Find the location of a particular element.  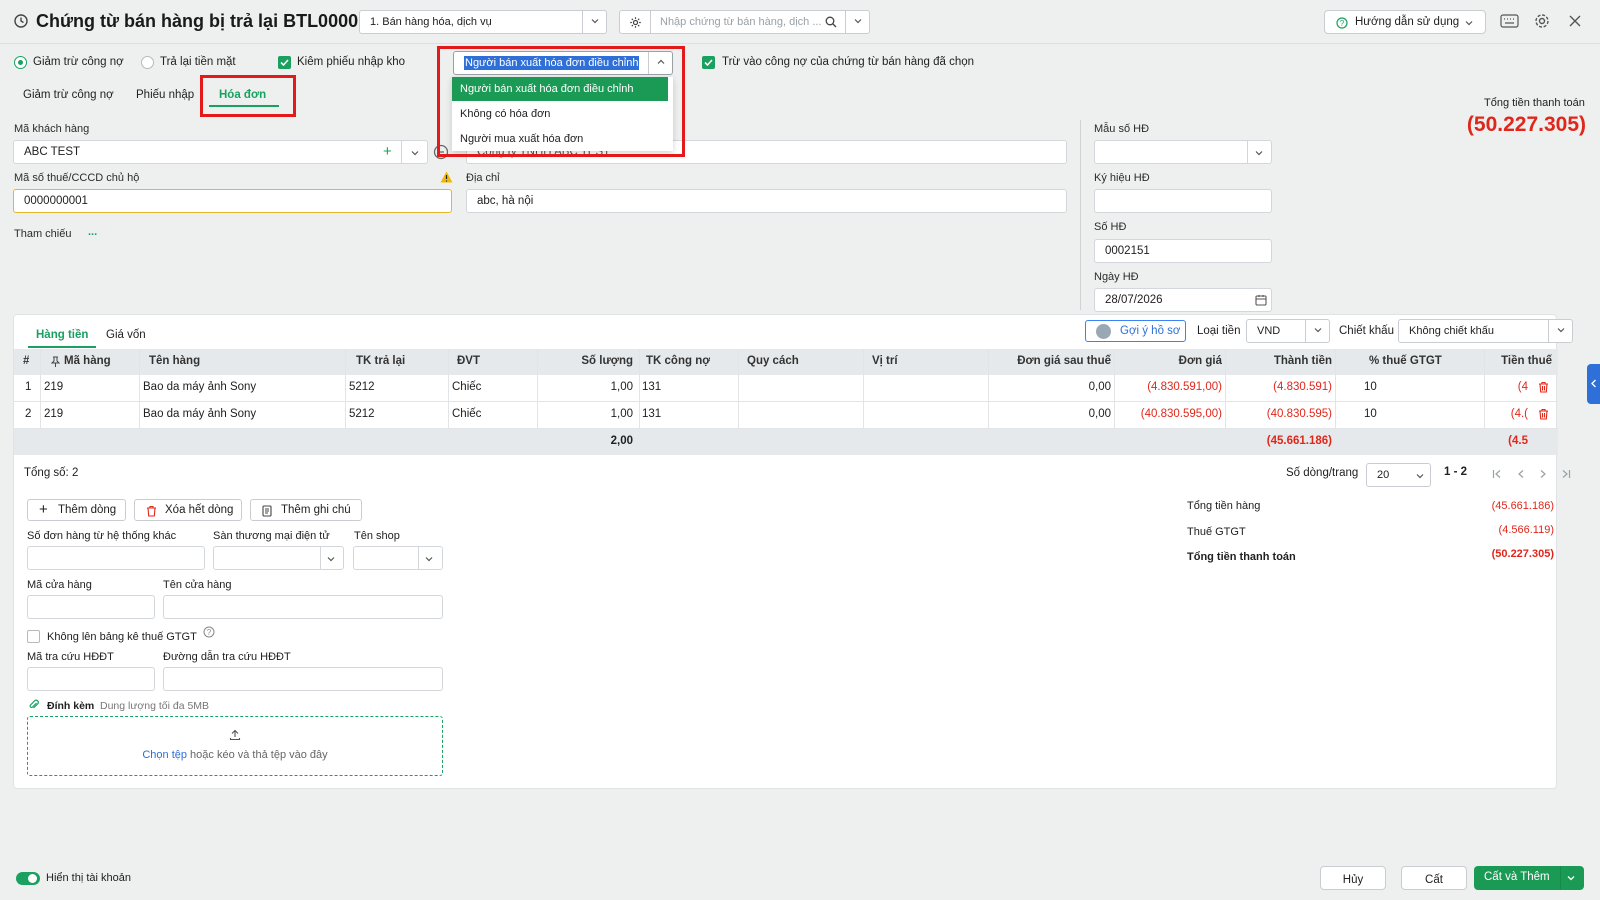

invoice-form-select is located at coordinates (1183, 152).